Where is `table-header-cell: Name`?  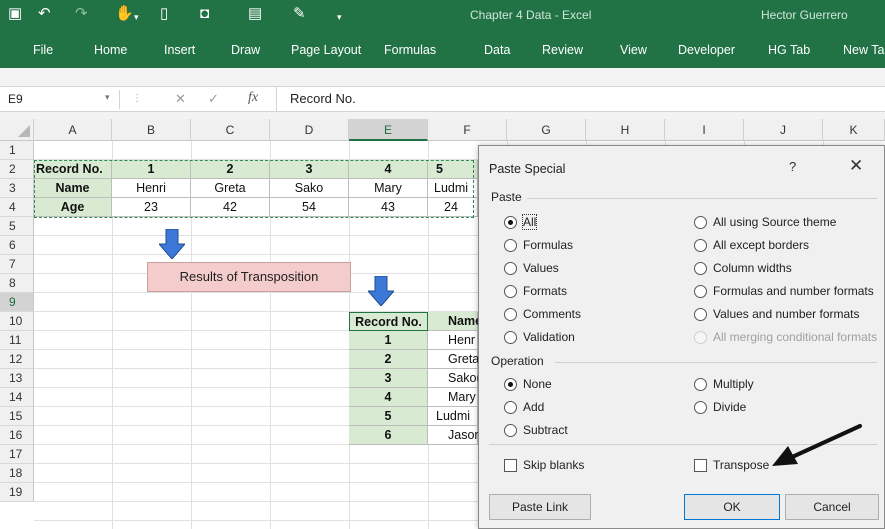
table-header-cell: Name is located at coordinates (455, 321).